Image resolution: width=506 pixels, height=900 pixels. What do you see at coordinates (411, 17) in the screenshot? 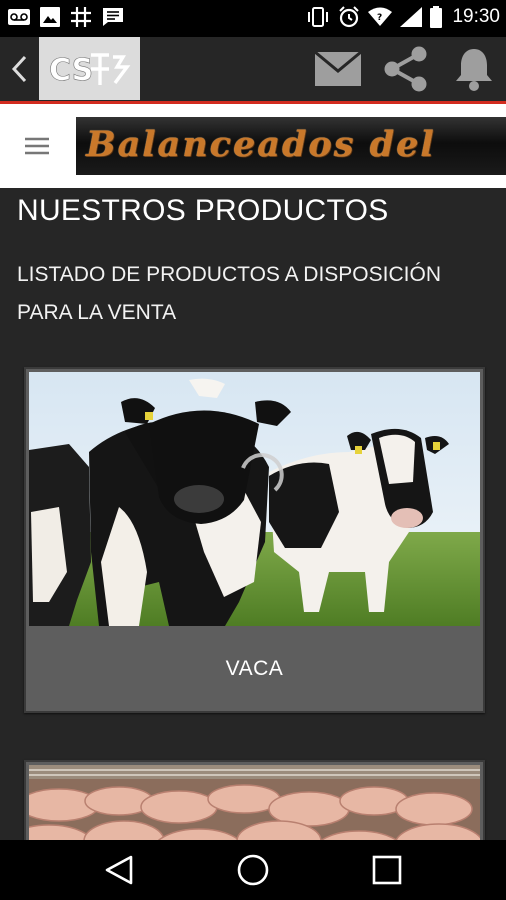
I see `signal-icon` at bounding box center [411, 17].